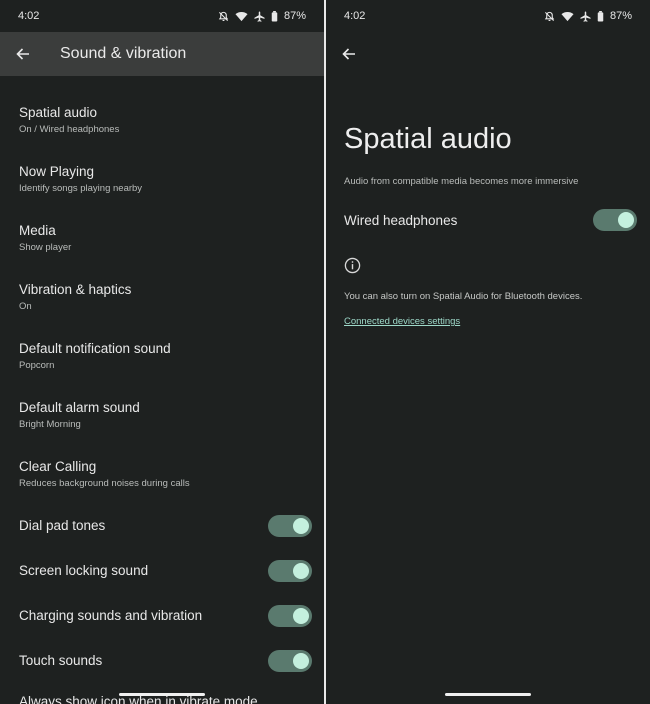  I want to click on setting-default-notification-sound: Default notification sound Popcorn, so click(162, 355).